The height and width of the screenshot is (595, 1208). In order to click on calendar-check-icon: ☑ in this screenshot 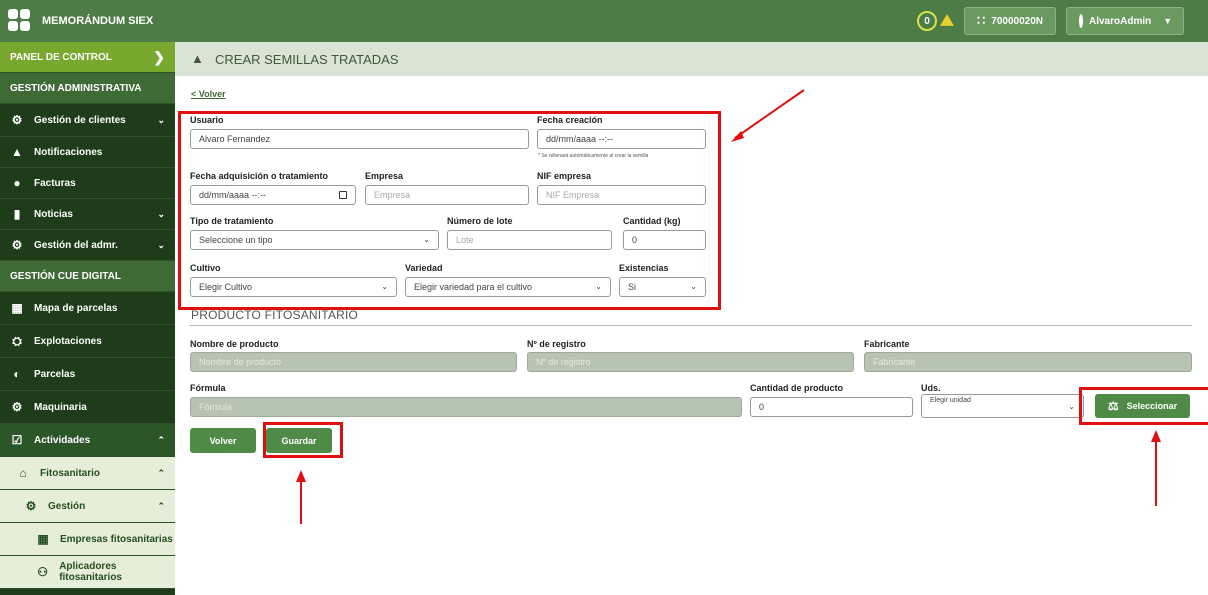, I will do `click(17, 440)`.